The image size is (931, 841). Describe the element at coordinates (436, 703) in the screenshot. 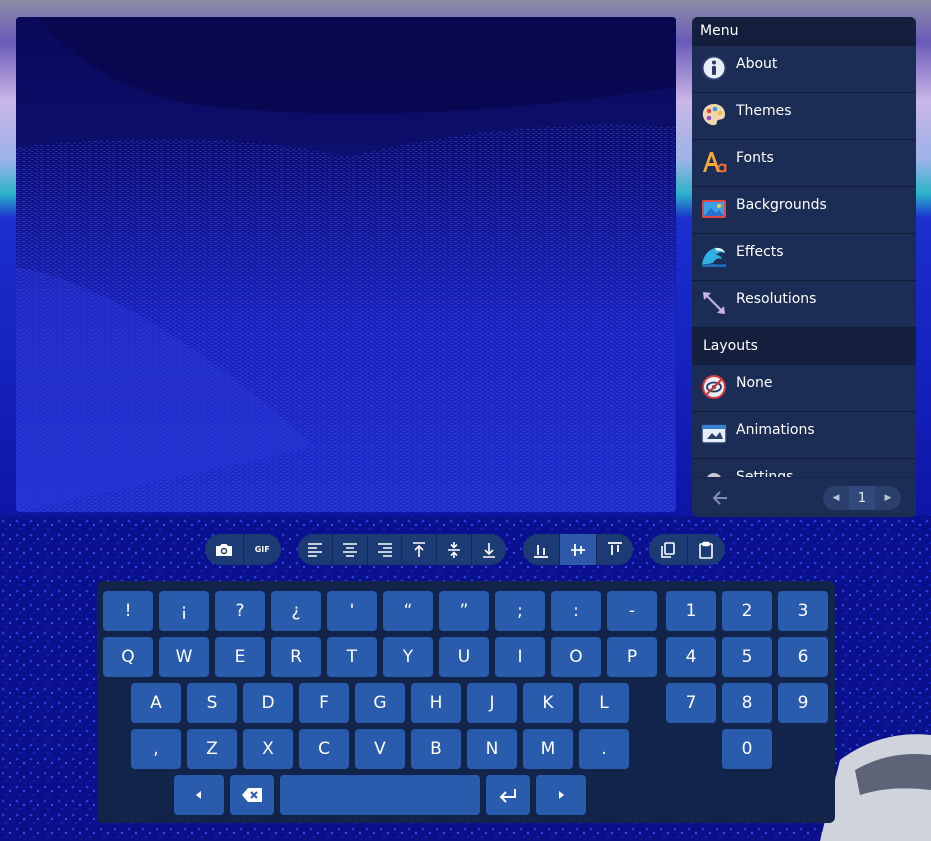

I see `key: H` at that location.